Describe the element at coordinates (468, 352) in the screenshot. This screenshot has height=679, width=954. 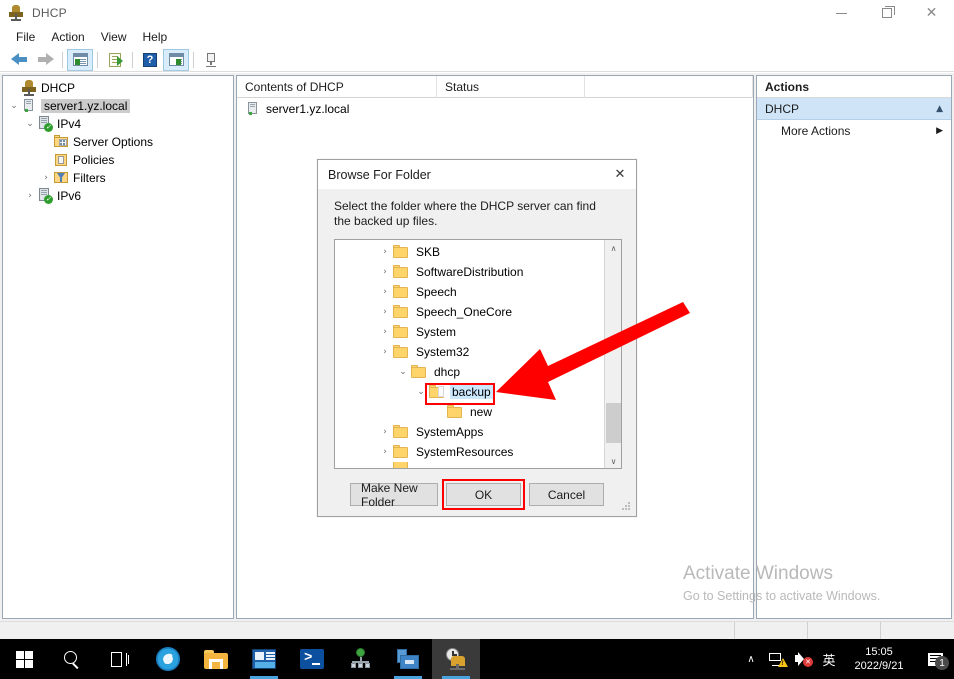
I see `folder-row-system32: › System32` at that location.